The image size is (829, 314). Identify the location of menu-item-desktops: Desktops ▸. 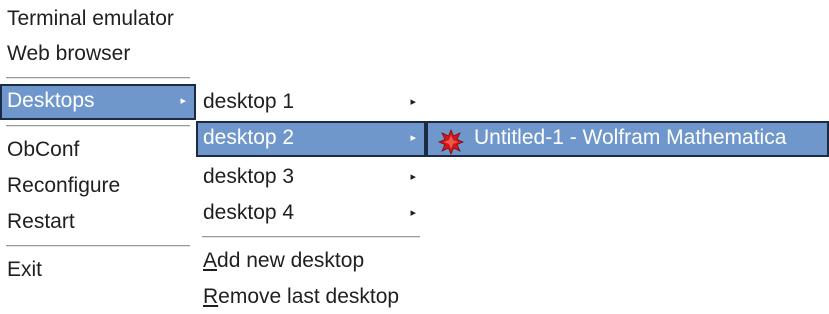
(98, 102).